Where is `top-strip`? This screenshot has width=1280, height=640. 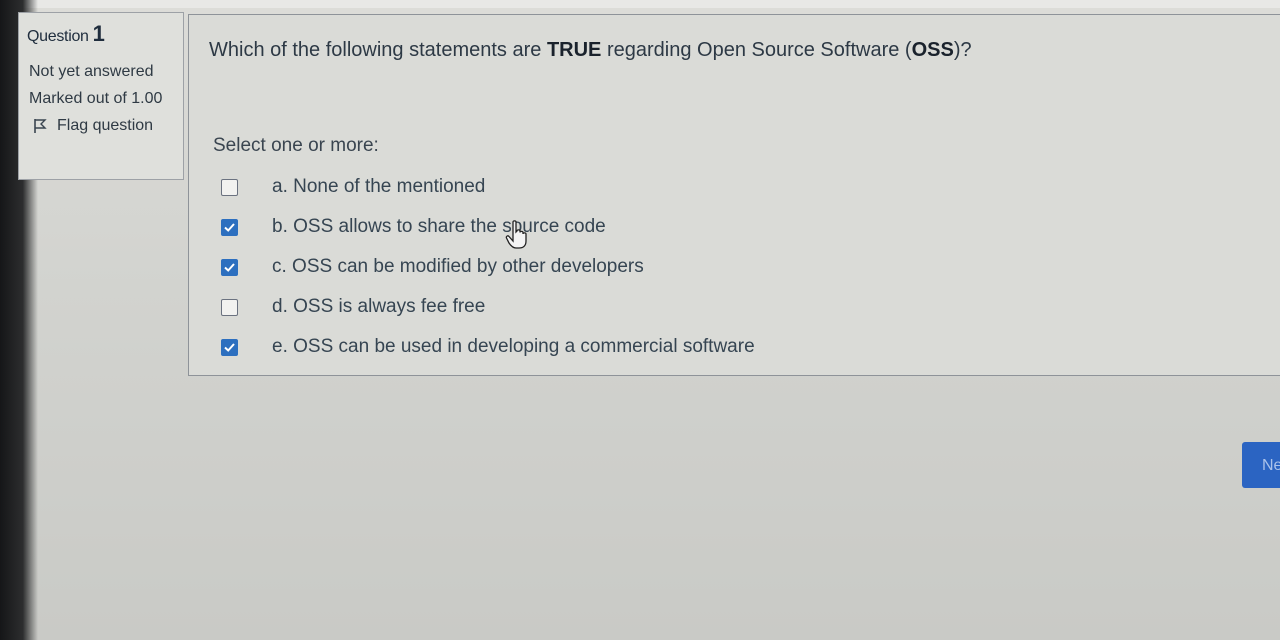
top-strip is located at coordinates (640, 4).